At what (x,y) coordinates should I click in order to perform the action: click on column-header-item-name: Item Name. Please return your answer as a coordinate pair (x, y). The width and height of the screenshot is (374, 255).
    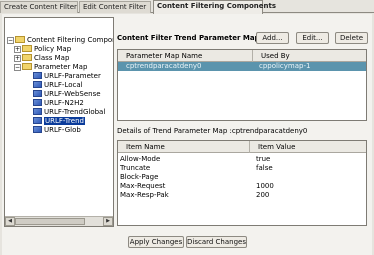
    Looking at the image, I should click on (184, 147).